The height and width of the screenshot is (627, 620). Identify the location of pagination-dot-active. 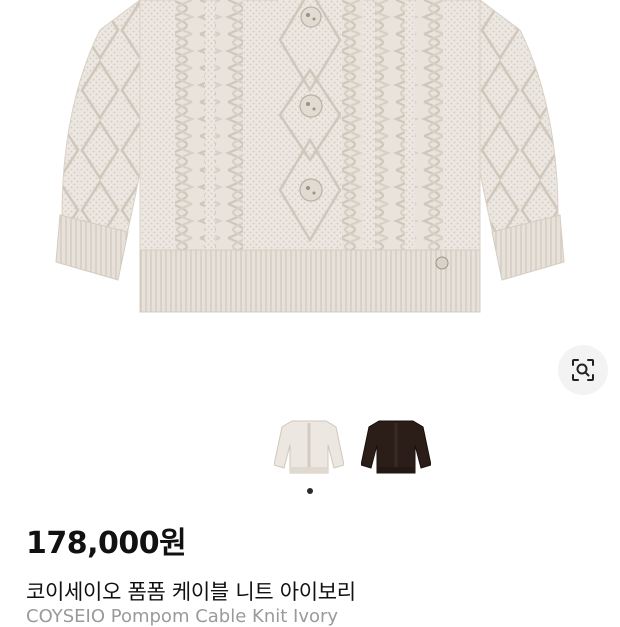
(310, 491).